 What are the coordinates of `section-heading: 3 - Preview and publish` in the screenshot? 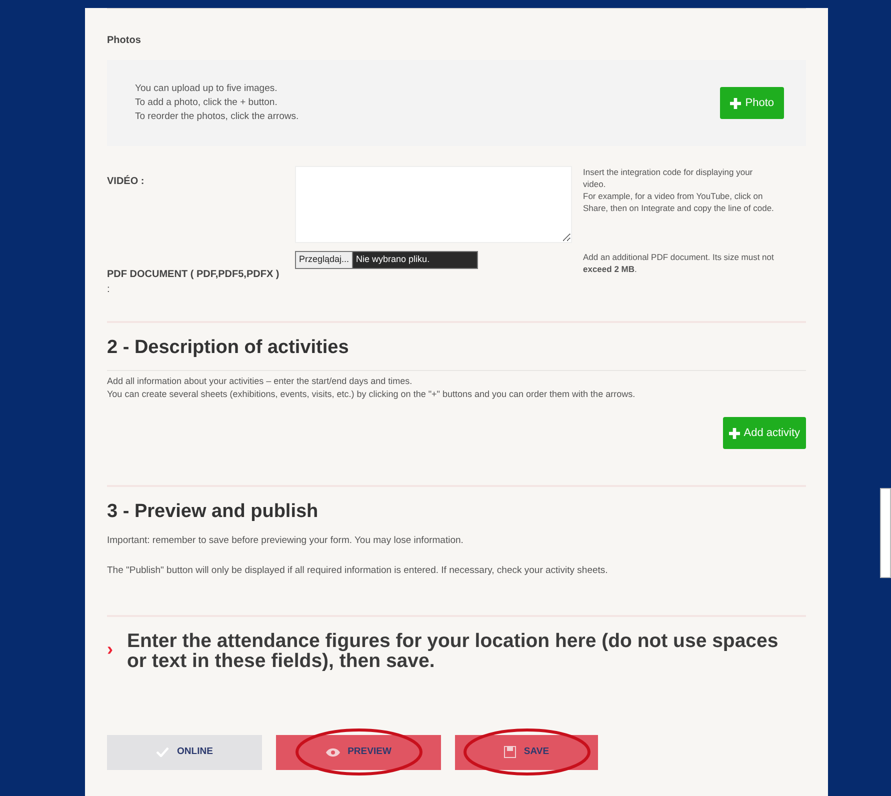 It's located at (213, 512).